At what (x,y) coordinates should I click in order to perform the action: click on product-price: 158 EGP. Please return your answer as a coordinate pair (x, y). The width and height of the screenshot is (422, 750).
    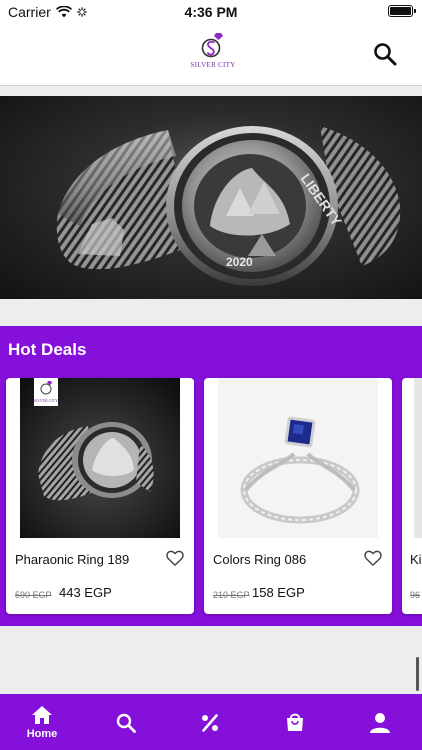
    Looking at the image, I should click on (278, 592).